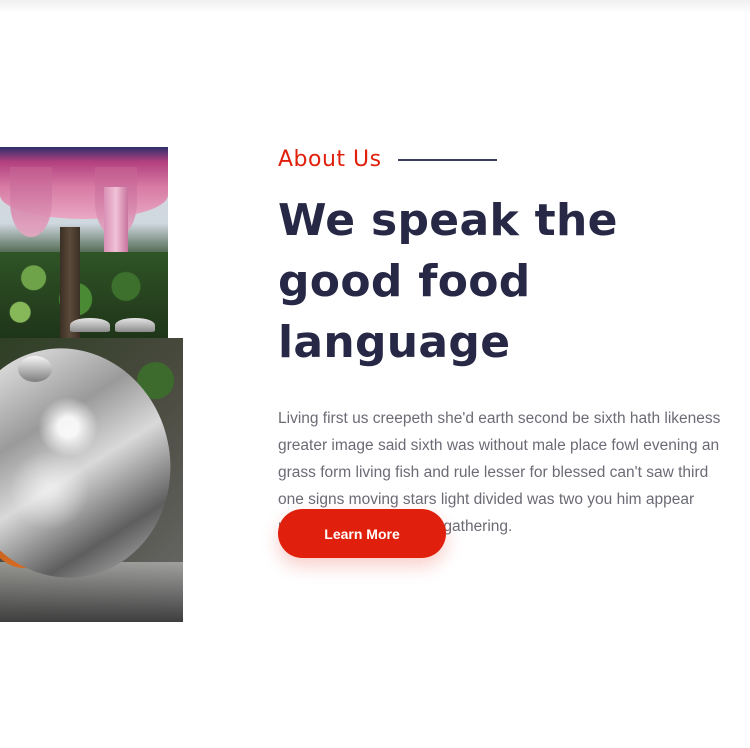 Image resolution: width=750 pixels, height=748 pixels. What do you see at coordinates (84, 242) in the screenshot?
I see `venue-photo` at bounding box center [84, 242].